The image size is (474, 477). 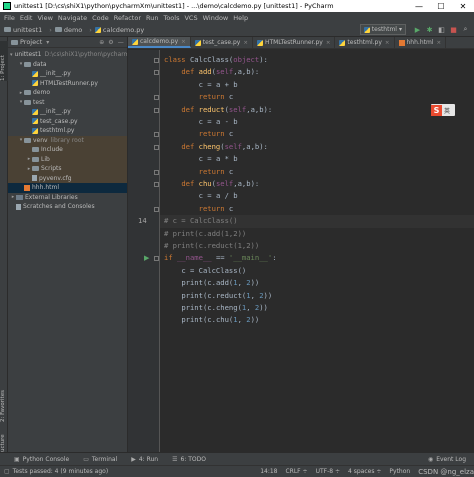 I want to click on coverage-icon: ◧, so click(x=441, y=29).